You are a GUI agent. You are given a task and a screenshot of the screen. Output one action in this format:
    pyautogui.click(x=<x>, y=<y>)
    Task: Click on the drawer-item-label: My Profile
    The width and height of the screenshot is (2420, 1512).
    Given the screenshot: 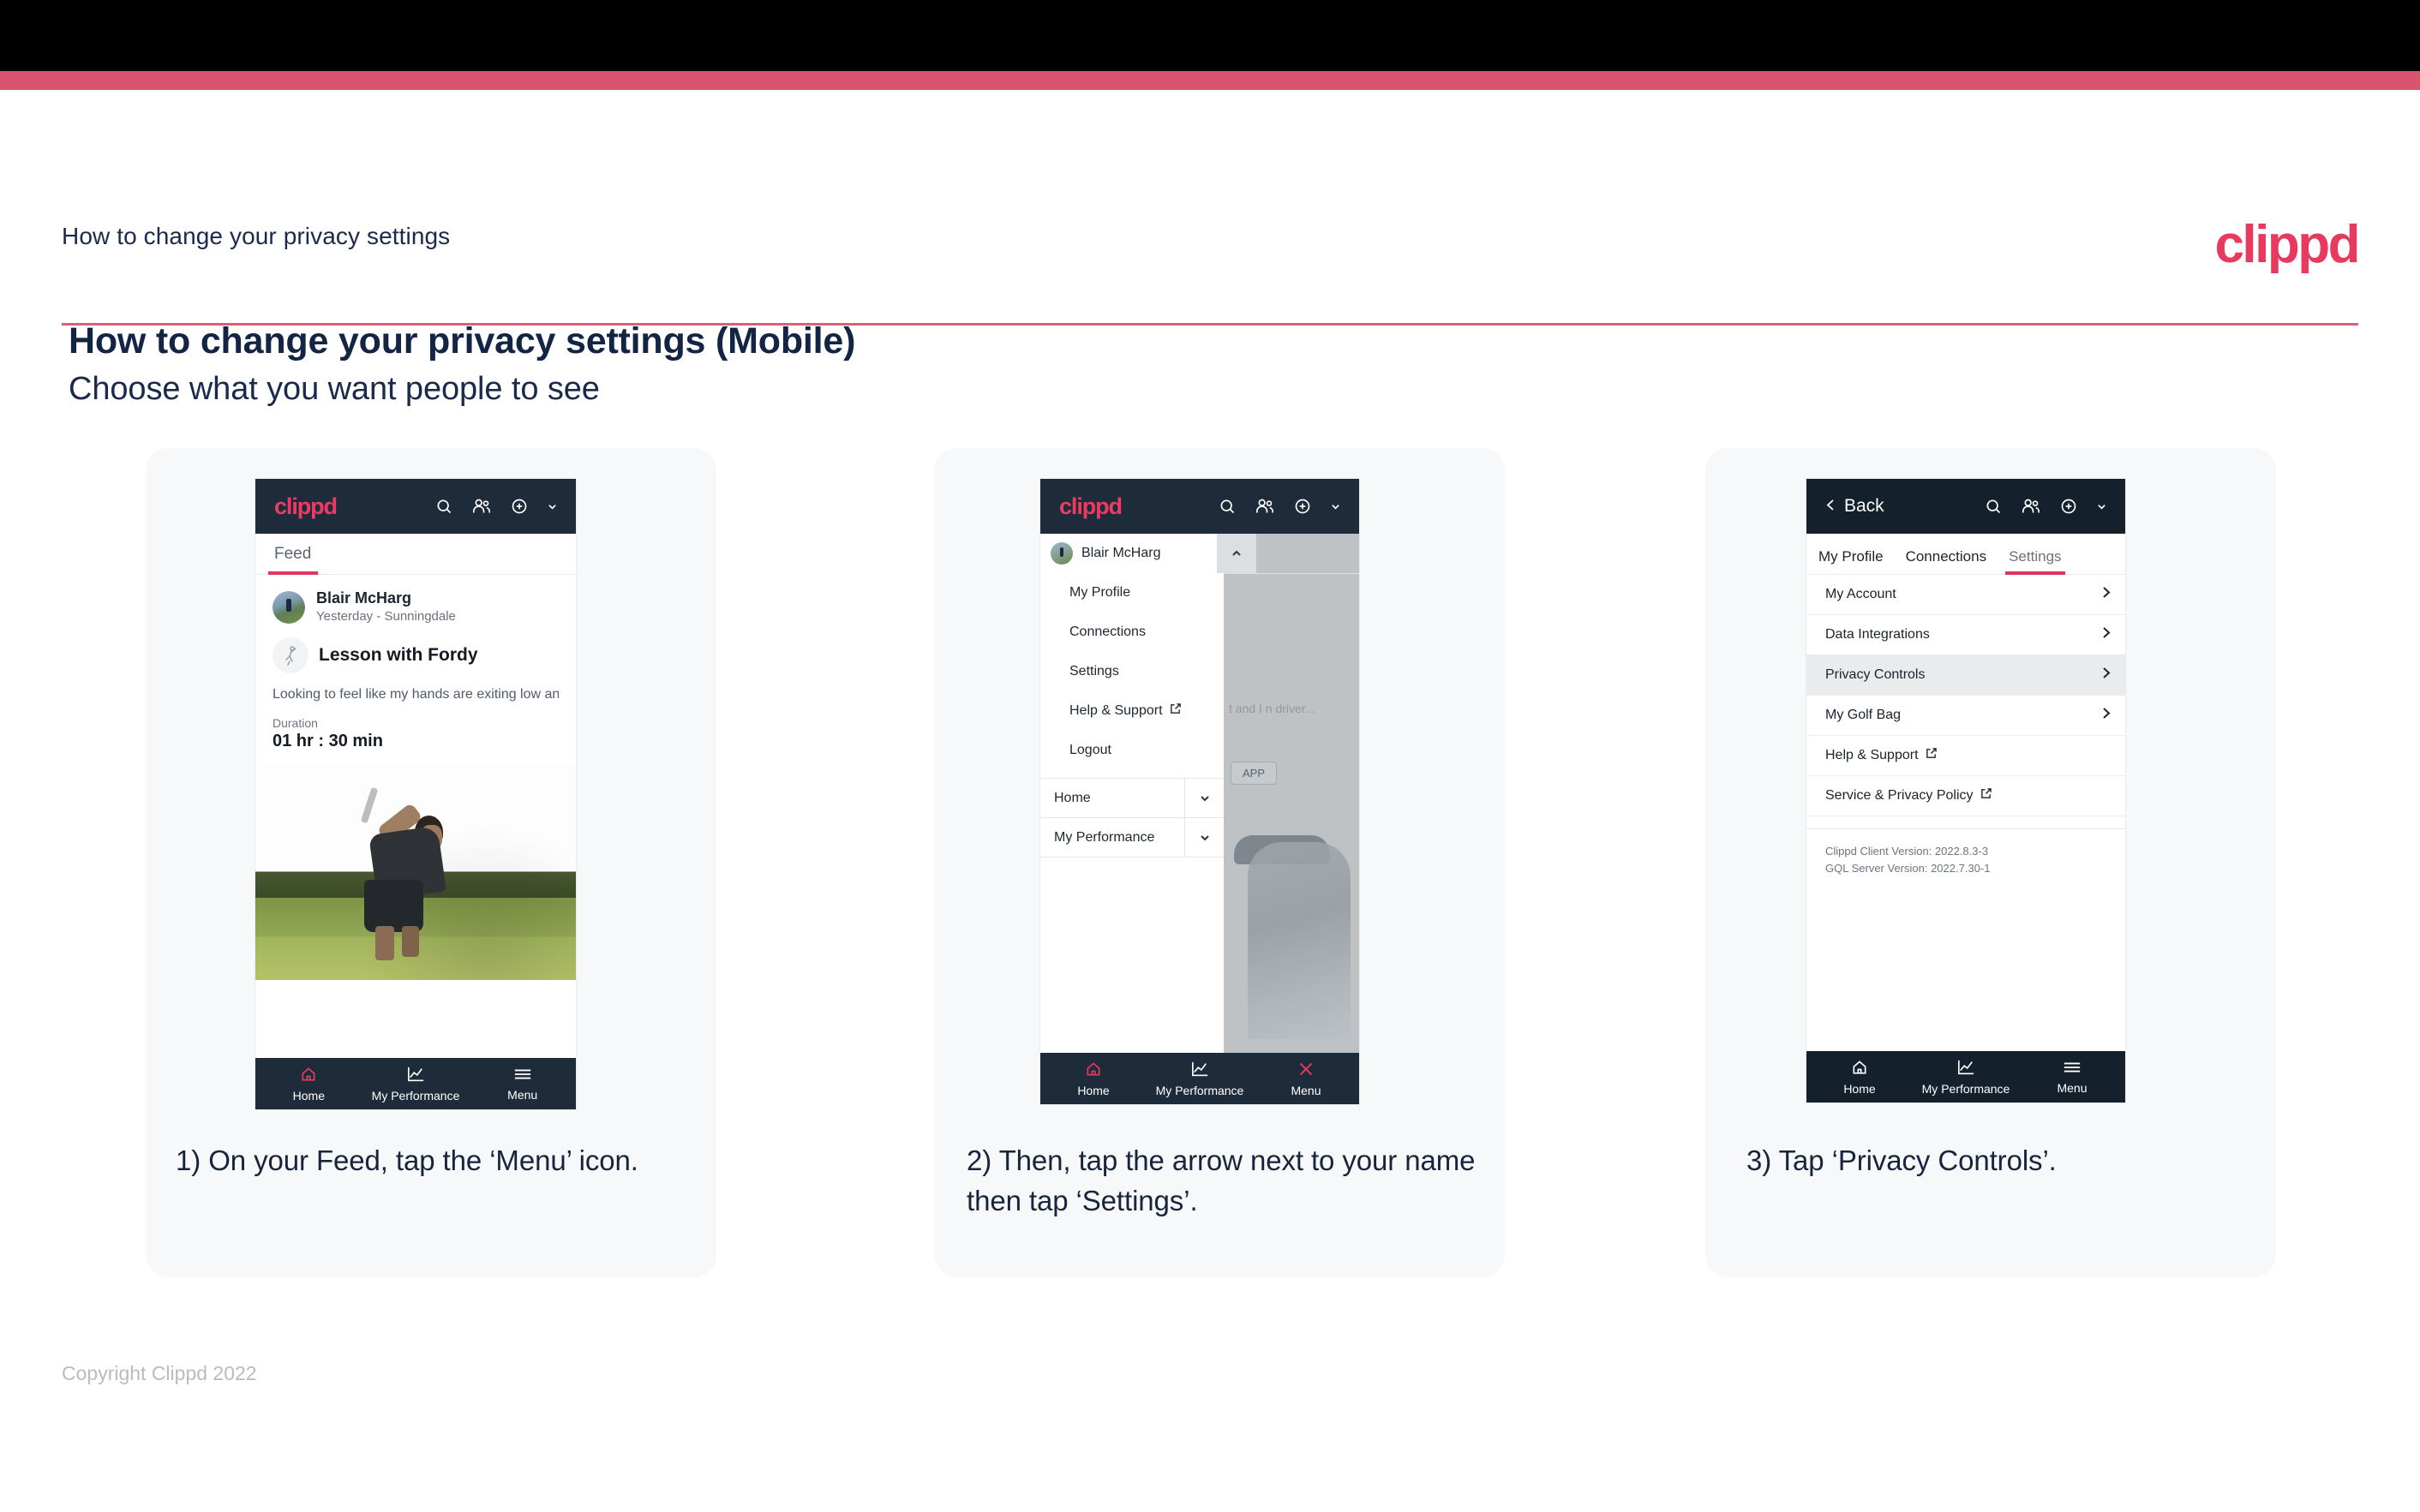 What is the action you would take?
    pyautogui.click(x=1100, y=592)
    